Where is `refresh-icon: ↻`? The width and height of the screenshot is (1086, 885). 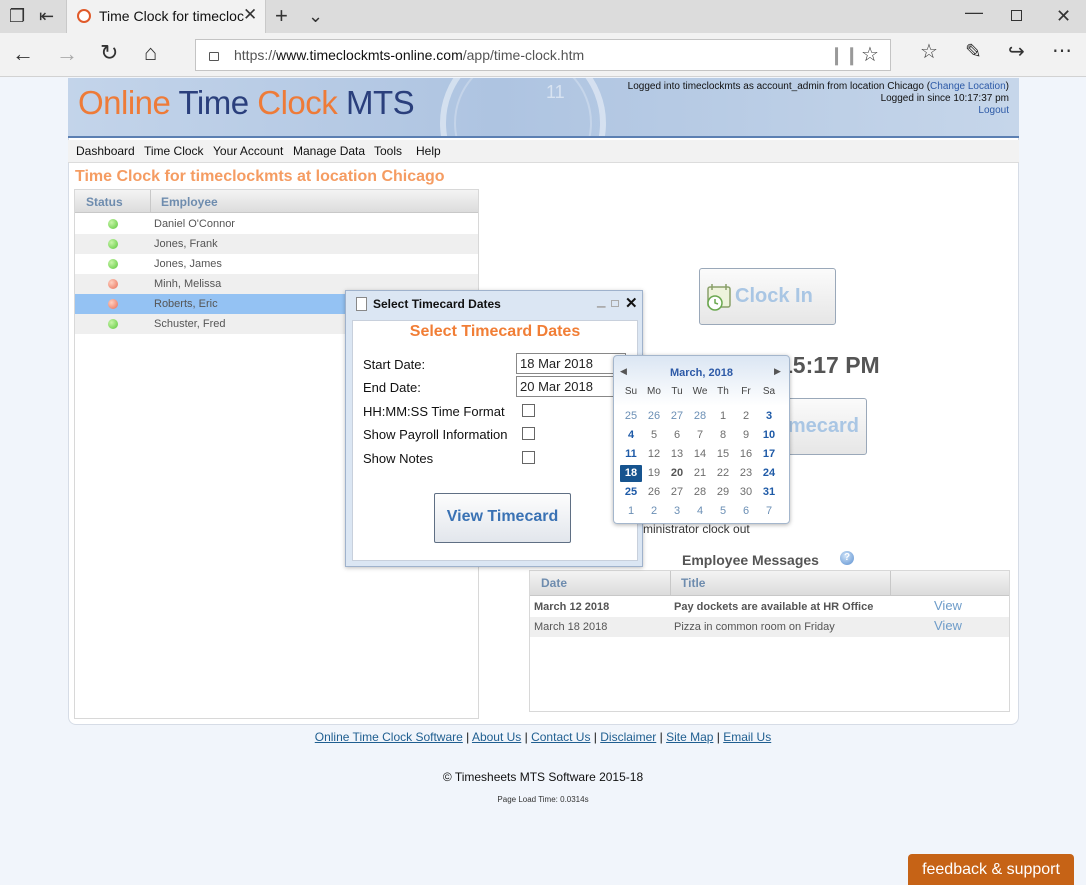
refresh-icon: ↻ is located at coordinates (109, 53).